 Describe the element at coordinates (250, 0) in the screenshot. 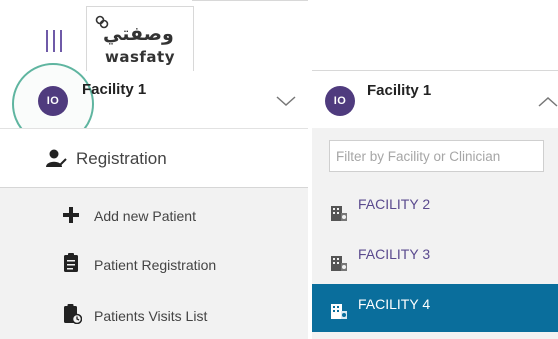

I see `left-panel-topline` at that location.